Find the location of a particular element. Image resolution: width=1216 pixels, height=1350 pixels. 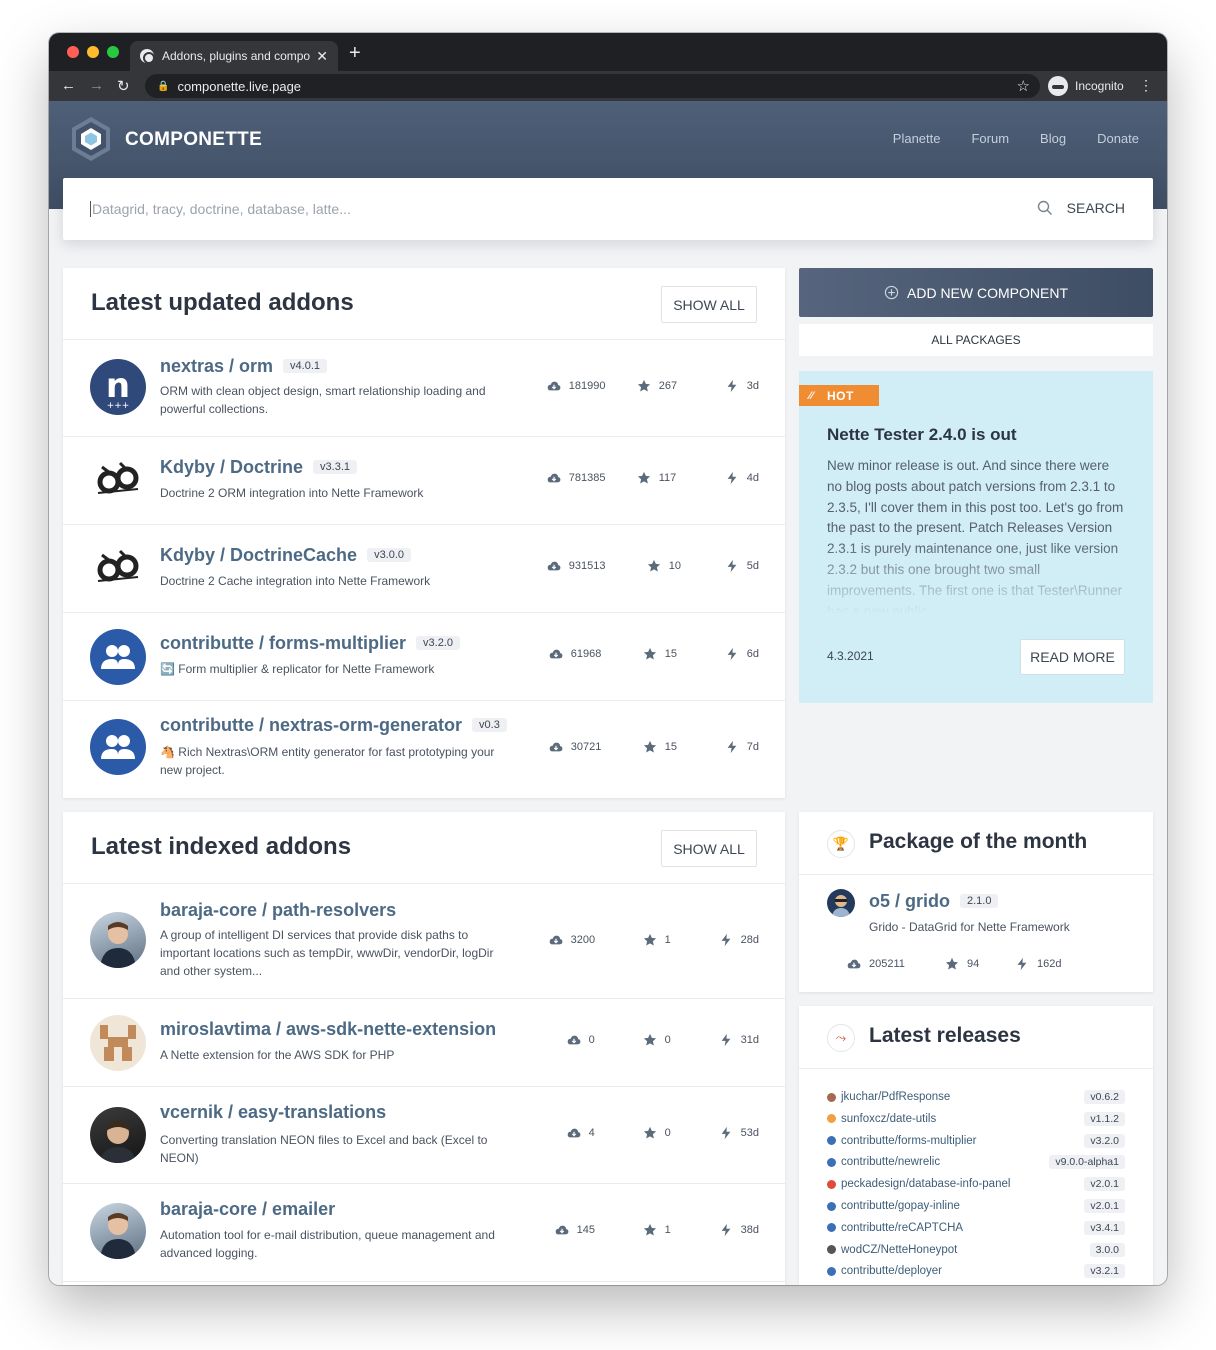

show-all-indexed-button: SHOW ALL is located at coordinates (709, 848).